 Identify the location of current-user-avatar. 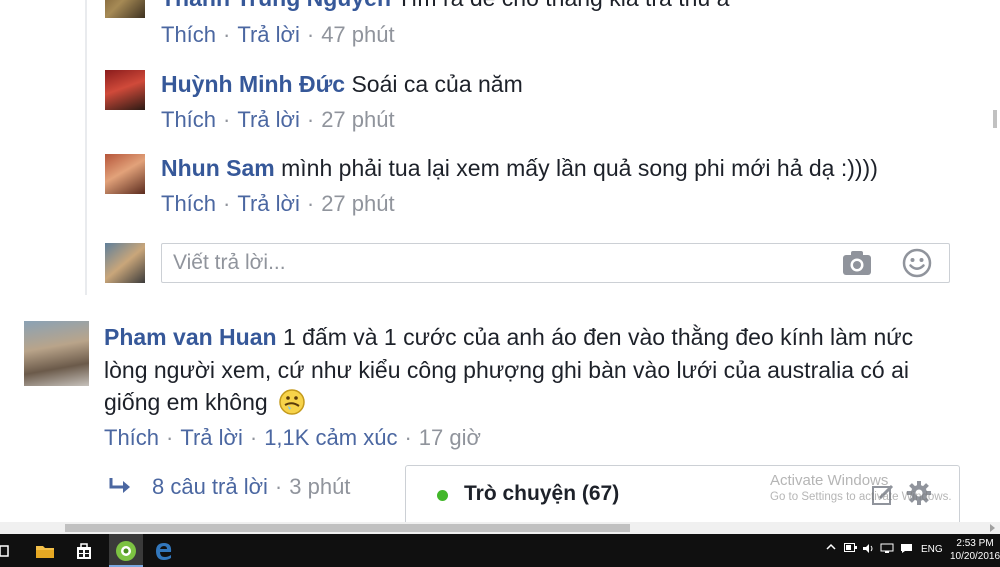
(125, 263).